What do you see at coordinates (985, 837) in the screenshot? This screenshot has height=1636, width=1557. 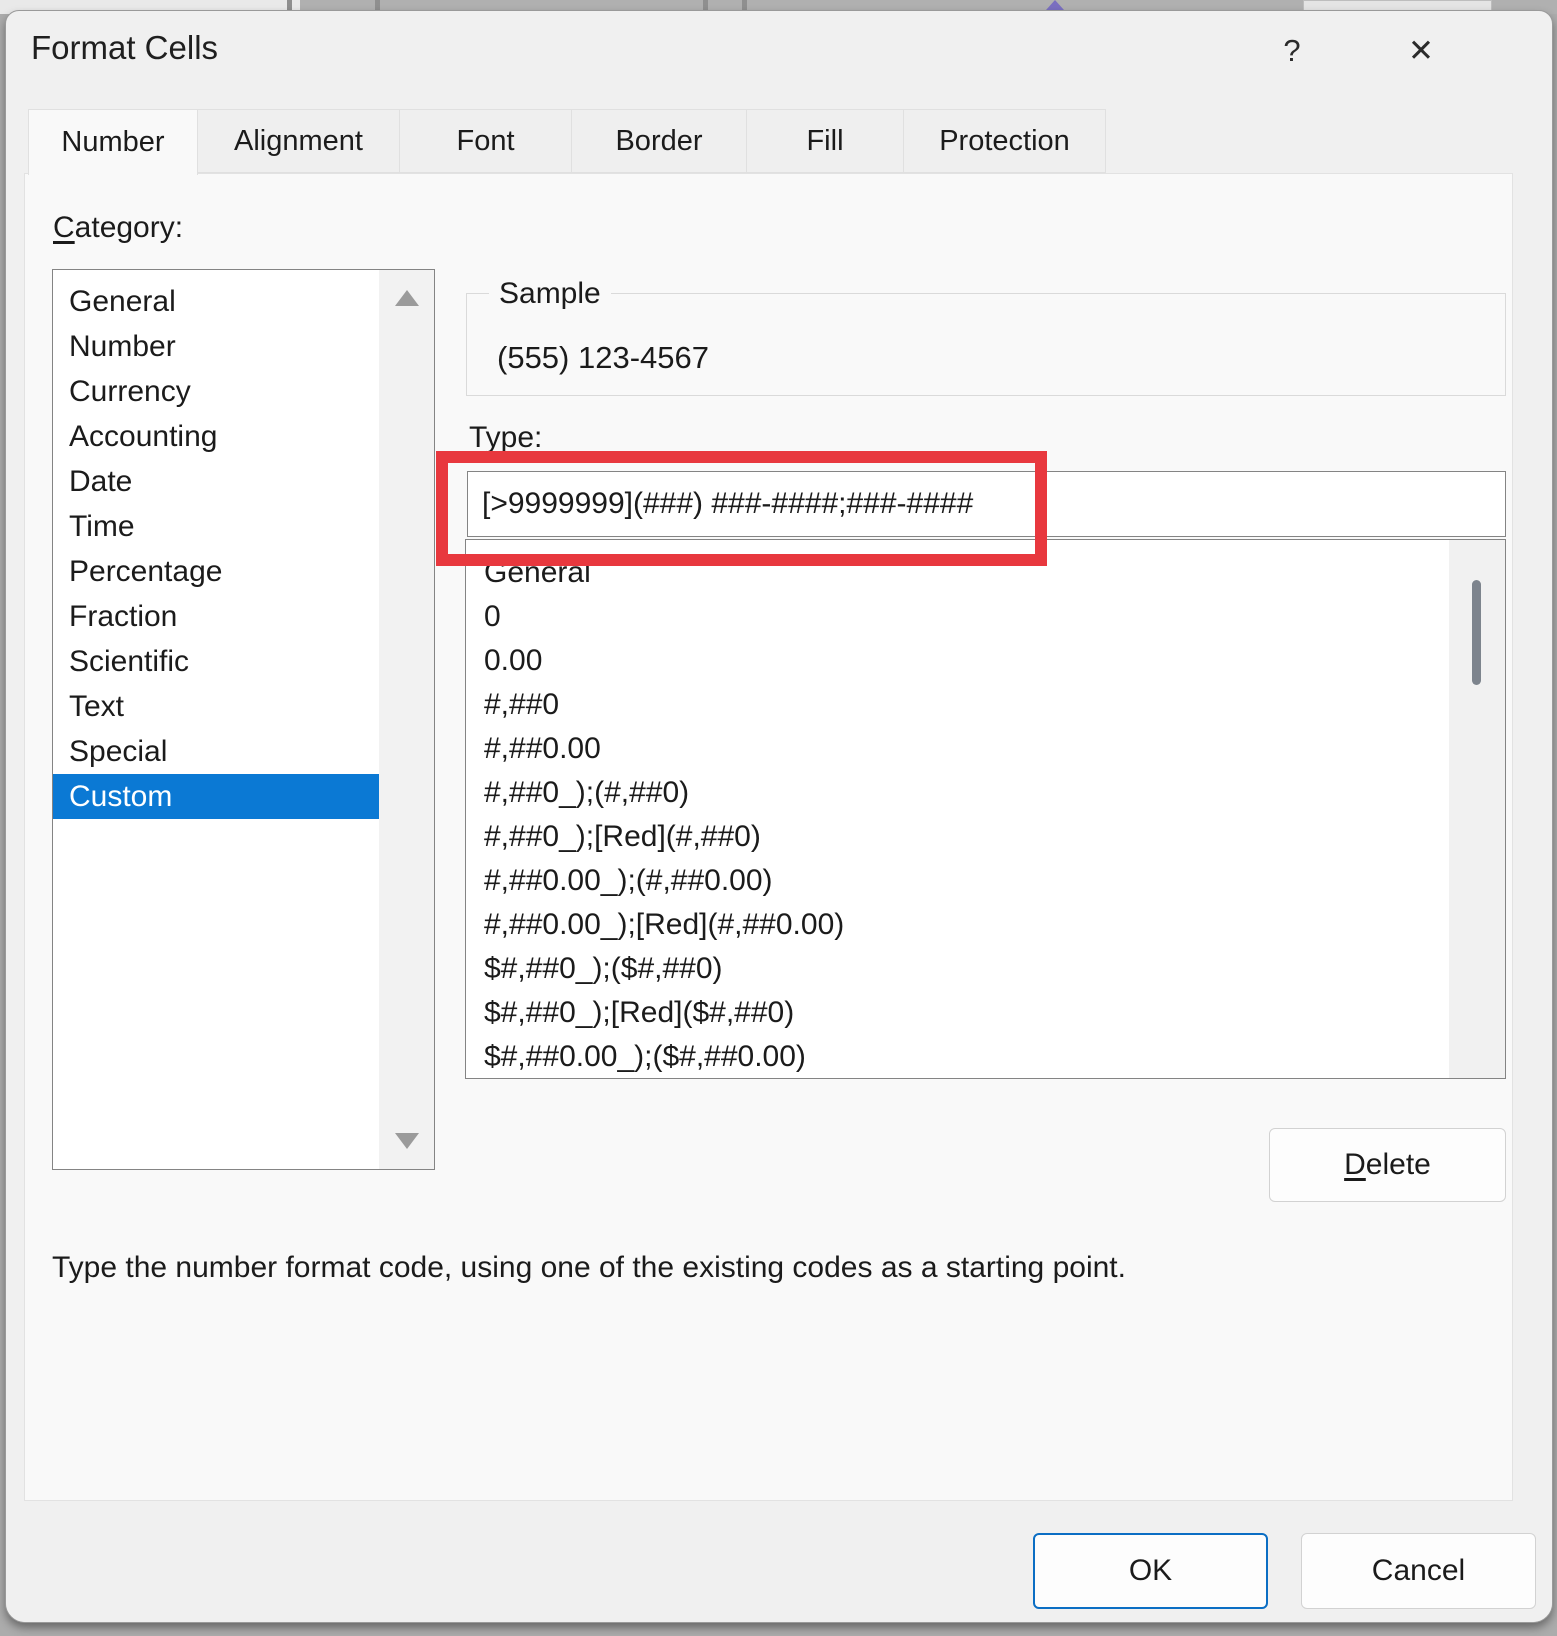 I see `format-code-item: #,##0_);[Red](#,##0)` at bounding box center [985, 837].